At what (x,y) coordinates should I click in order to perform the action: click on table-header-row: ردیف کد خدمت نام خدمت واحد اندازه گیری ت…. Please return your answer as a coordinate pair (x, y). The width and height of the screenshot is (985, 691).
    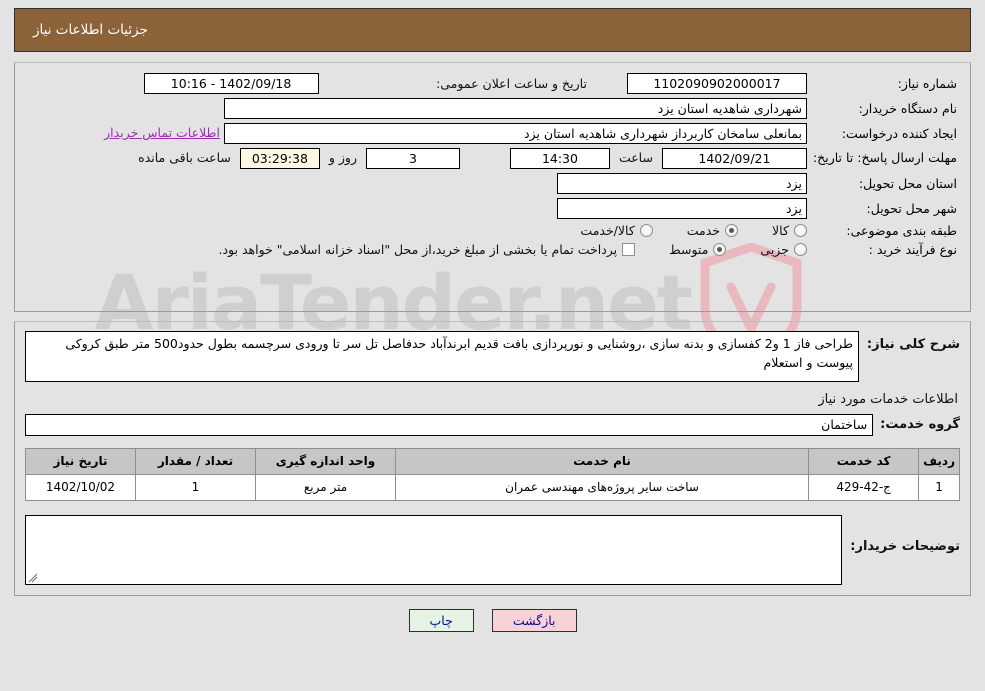
    Looking at the image, I should click on (492, 461).